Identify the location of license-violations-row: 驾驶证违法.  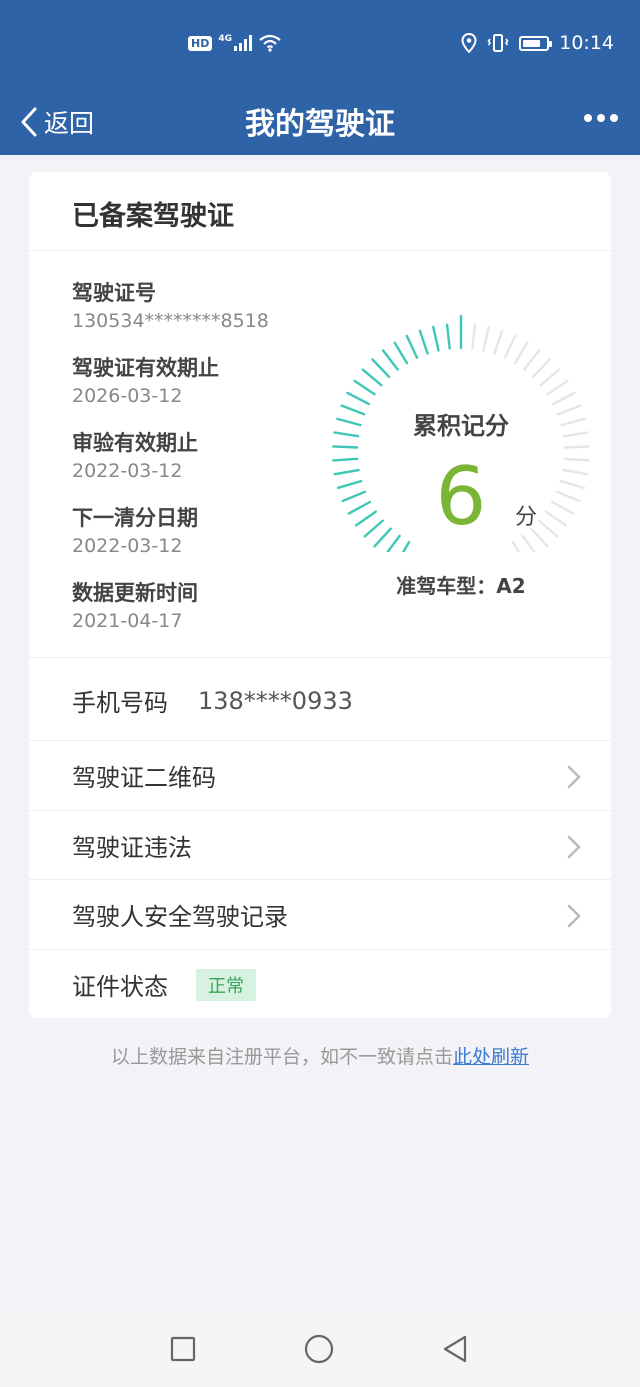
(320, 845).